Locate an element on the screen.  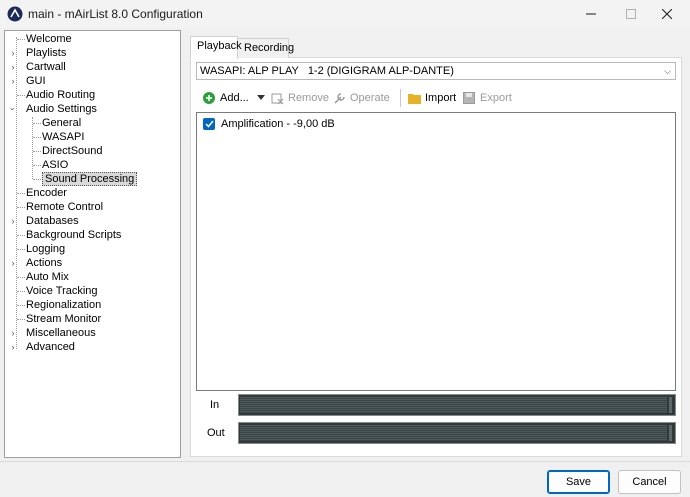
import-button: Import is located at coordinates (431, 98).